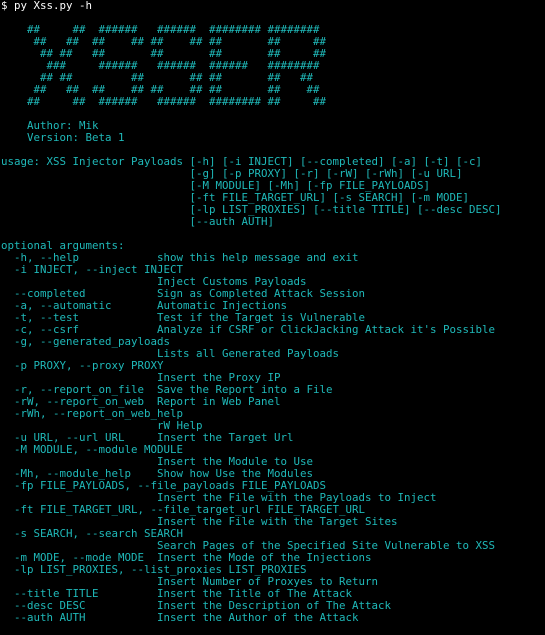  What do you see at coordinates (102, 426) in the screenshot?
I see `argument-line: rW Help` at bounding box center [102, 426].